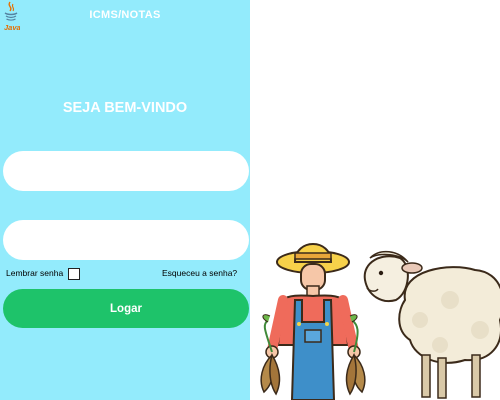 This screenshot has width=500, height=400. I want to click on welcome-heading: SEJA BEM-VINDO, so click(125, 108).